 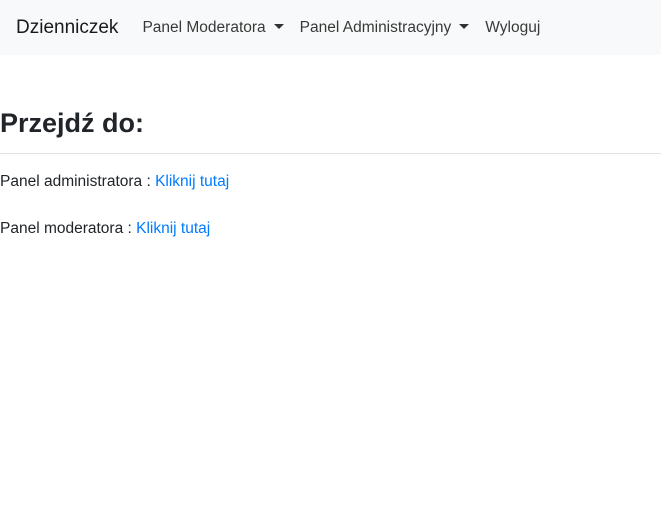 I want to click on navbar-brand: Dzienniczek, so click(x=67, y=28).